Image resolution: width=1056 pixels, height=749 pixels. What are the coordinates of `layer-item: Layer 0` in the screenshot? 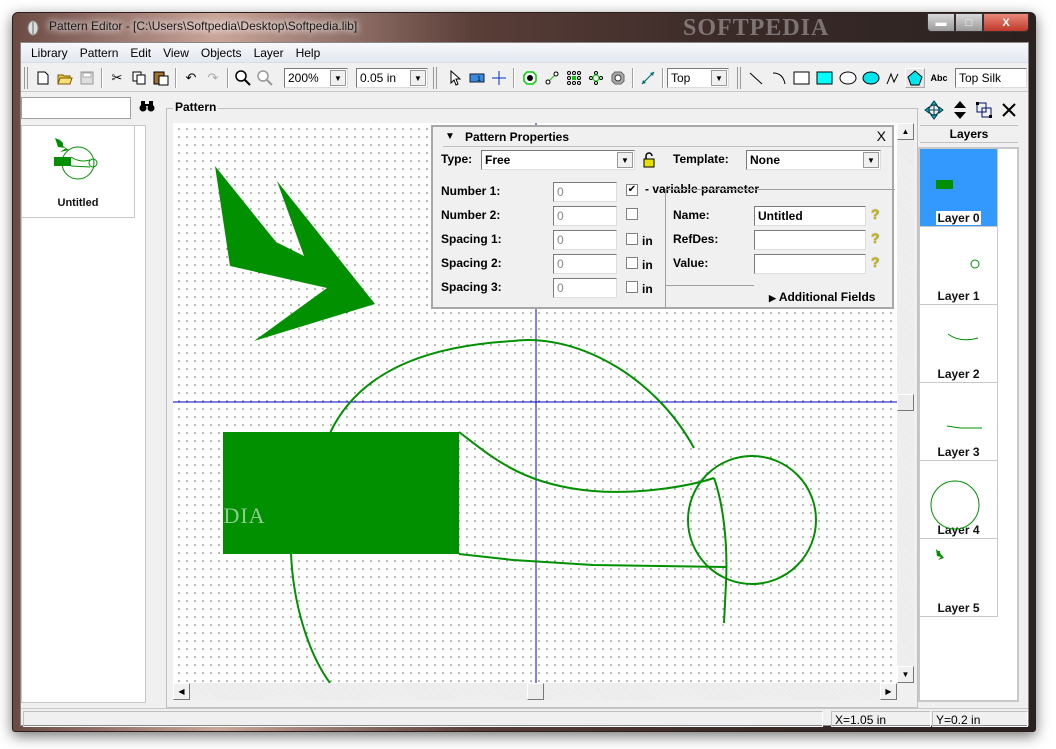 It's located at (959, 188).